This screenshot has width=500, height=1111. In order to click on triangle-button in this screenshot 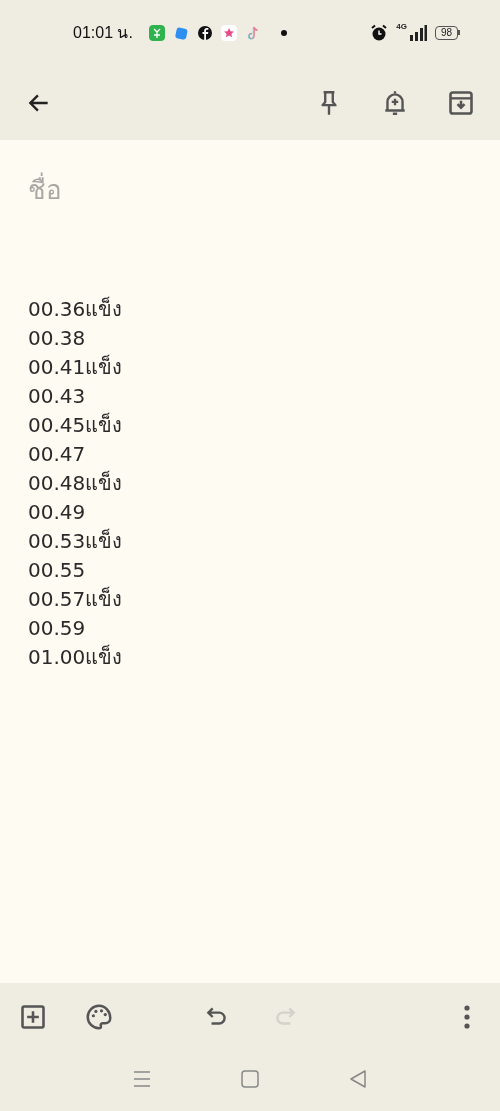, I will do `click(358, 1078)`.